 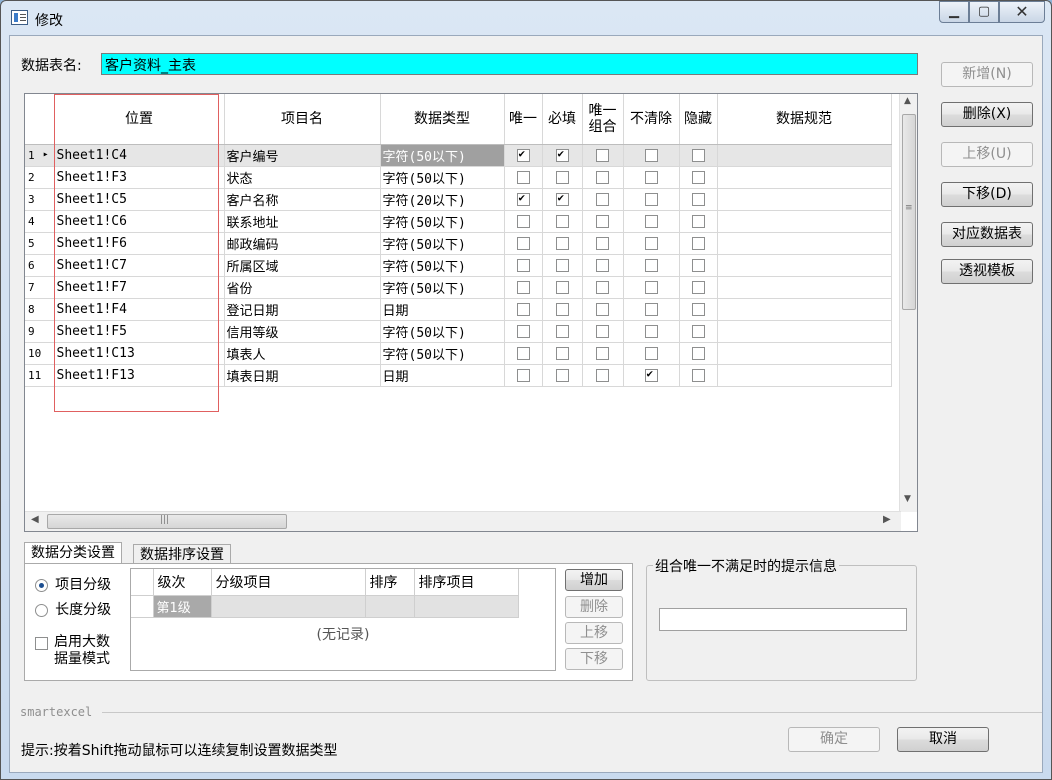 I want to click on item-name-cell: 客户名称, so click(x=302, y=199).